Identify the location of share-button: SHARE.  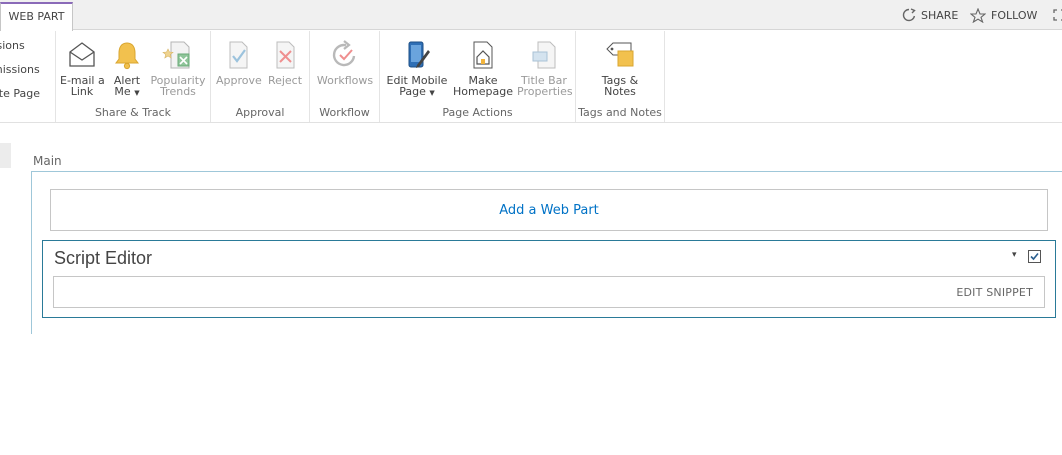
(930, 15).